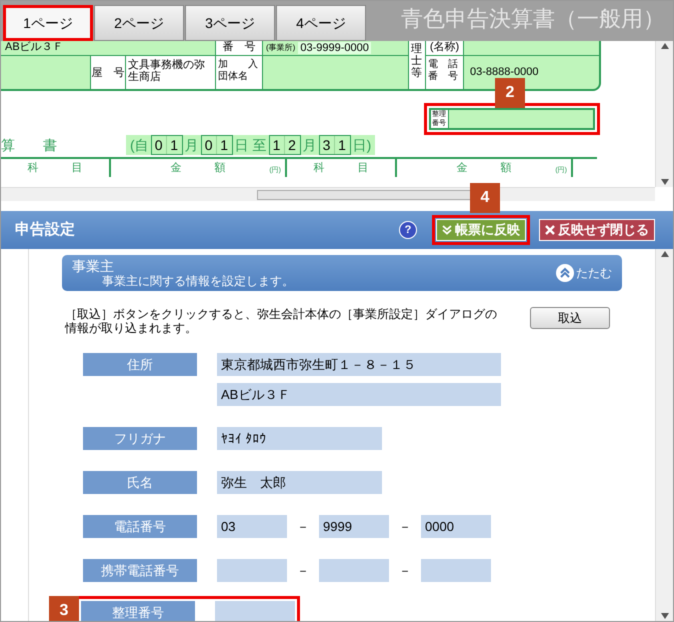 The width and height of the screenshot is (674, 622). Describe the element at coordinates (252, 526) in the screenshot. I see `input-field: 03` at that location.